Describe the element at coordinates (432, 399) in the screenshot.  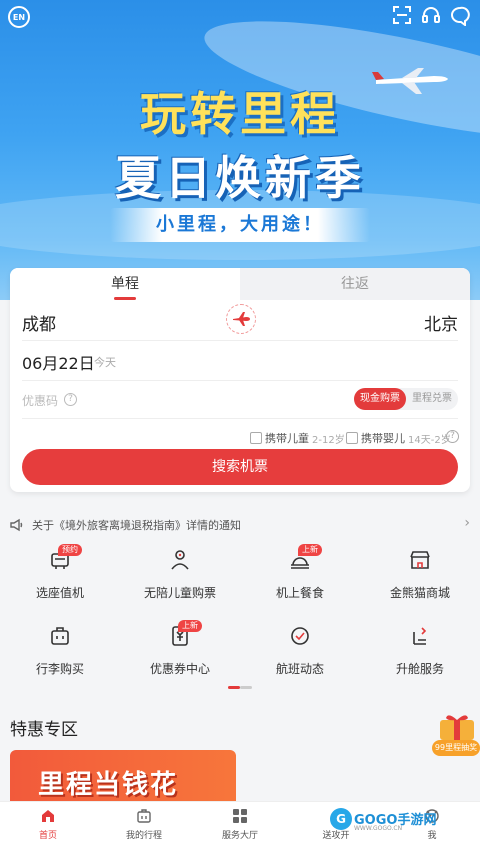
I see `miles-redeem-option: 里程兑票` at that location.